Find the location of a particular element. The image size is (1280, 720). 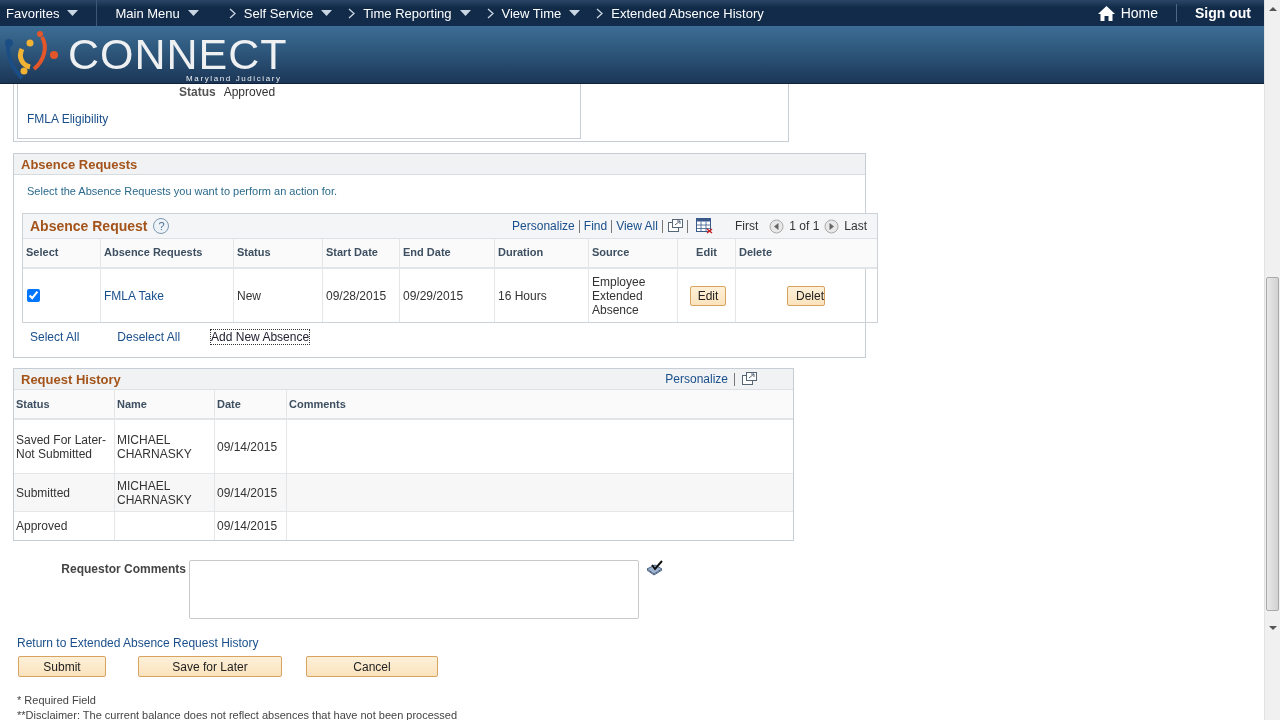

next-icon is located at coordinates (832, 226).